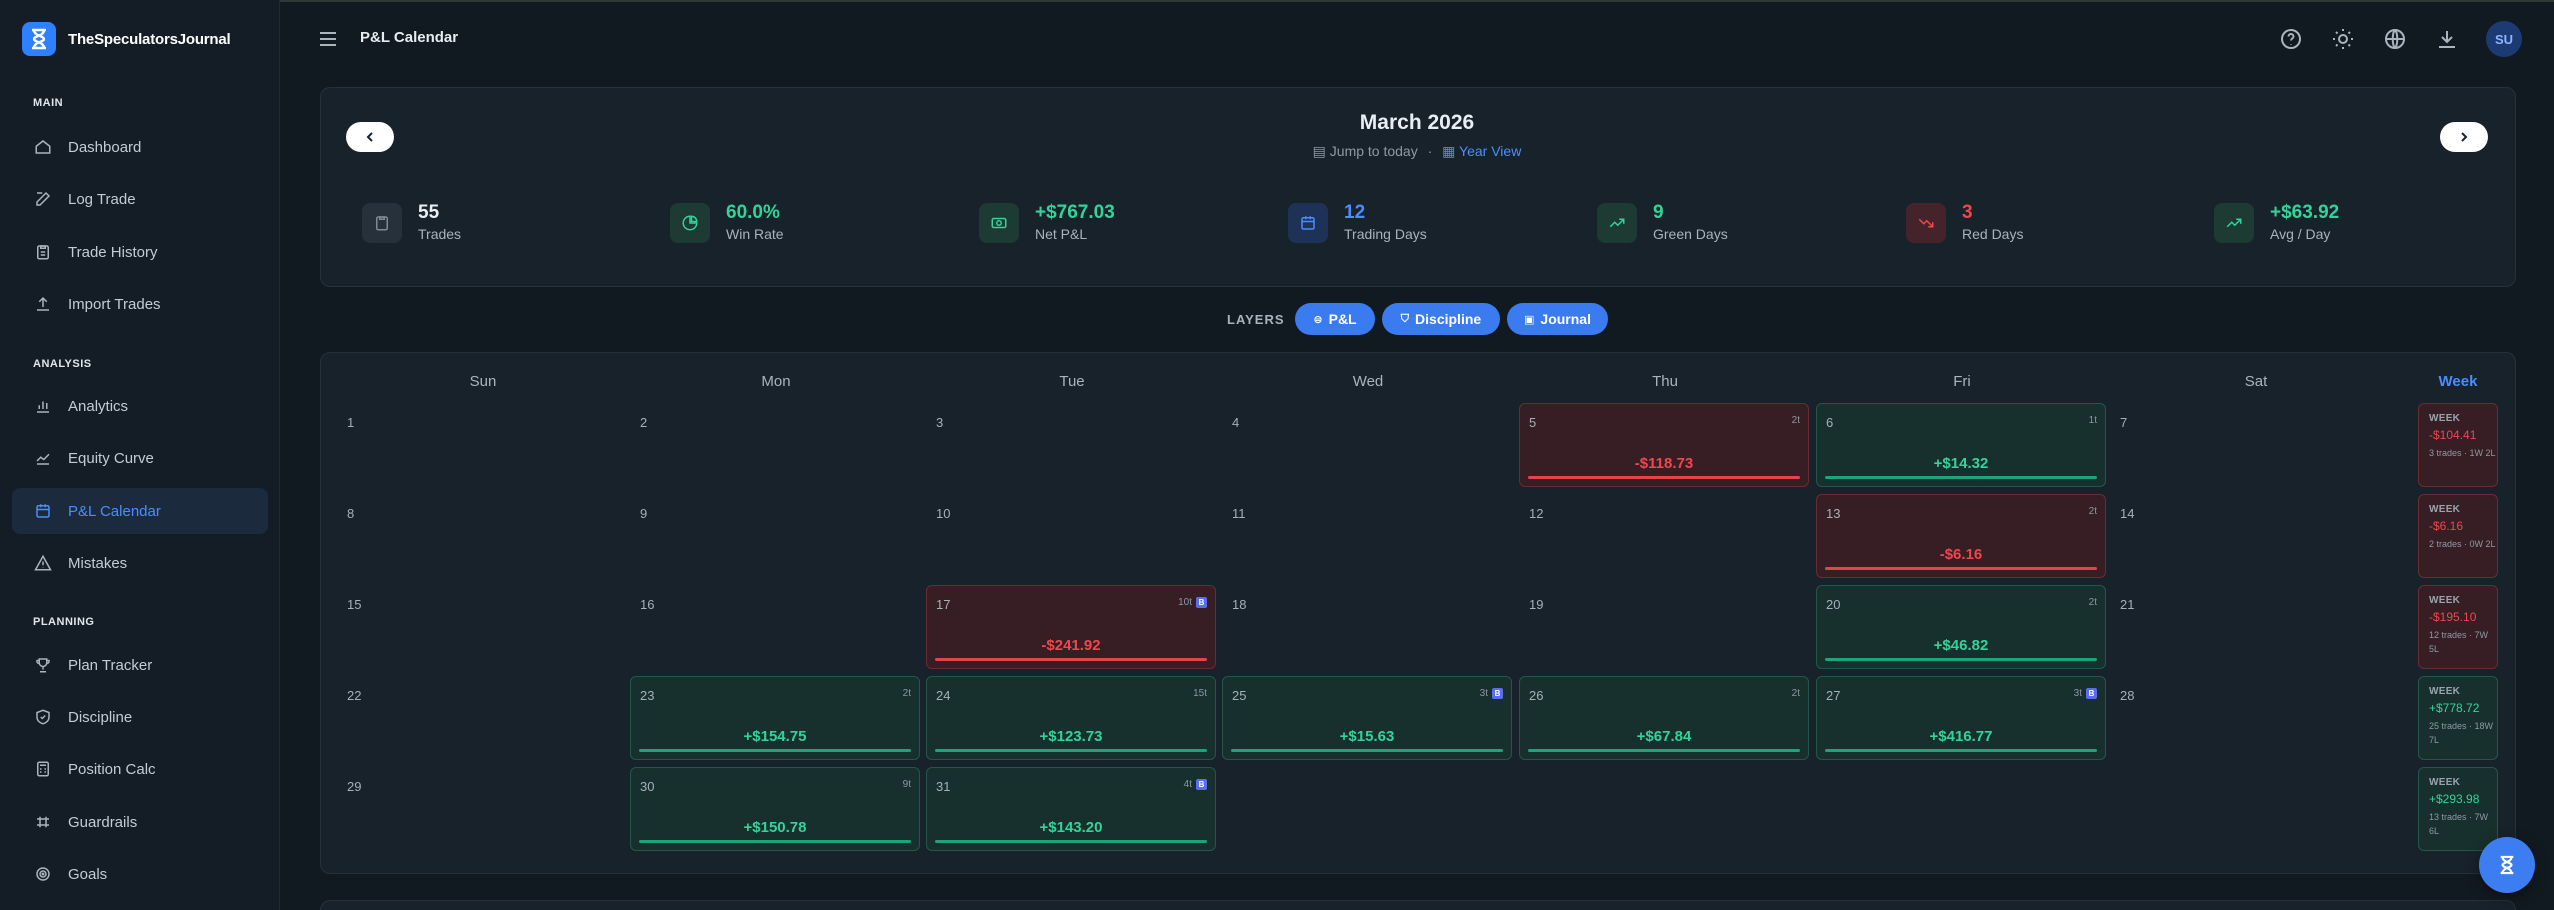 The height and width of the screenshot is (910, 2554). I want to click on day-cell-6: 6 1t +$14.32, so click(1961, 445).